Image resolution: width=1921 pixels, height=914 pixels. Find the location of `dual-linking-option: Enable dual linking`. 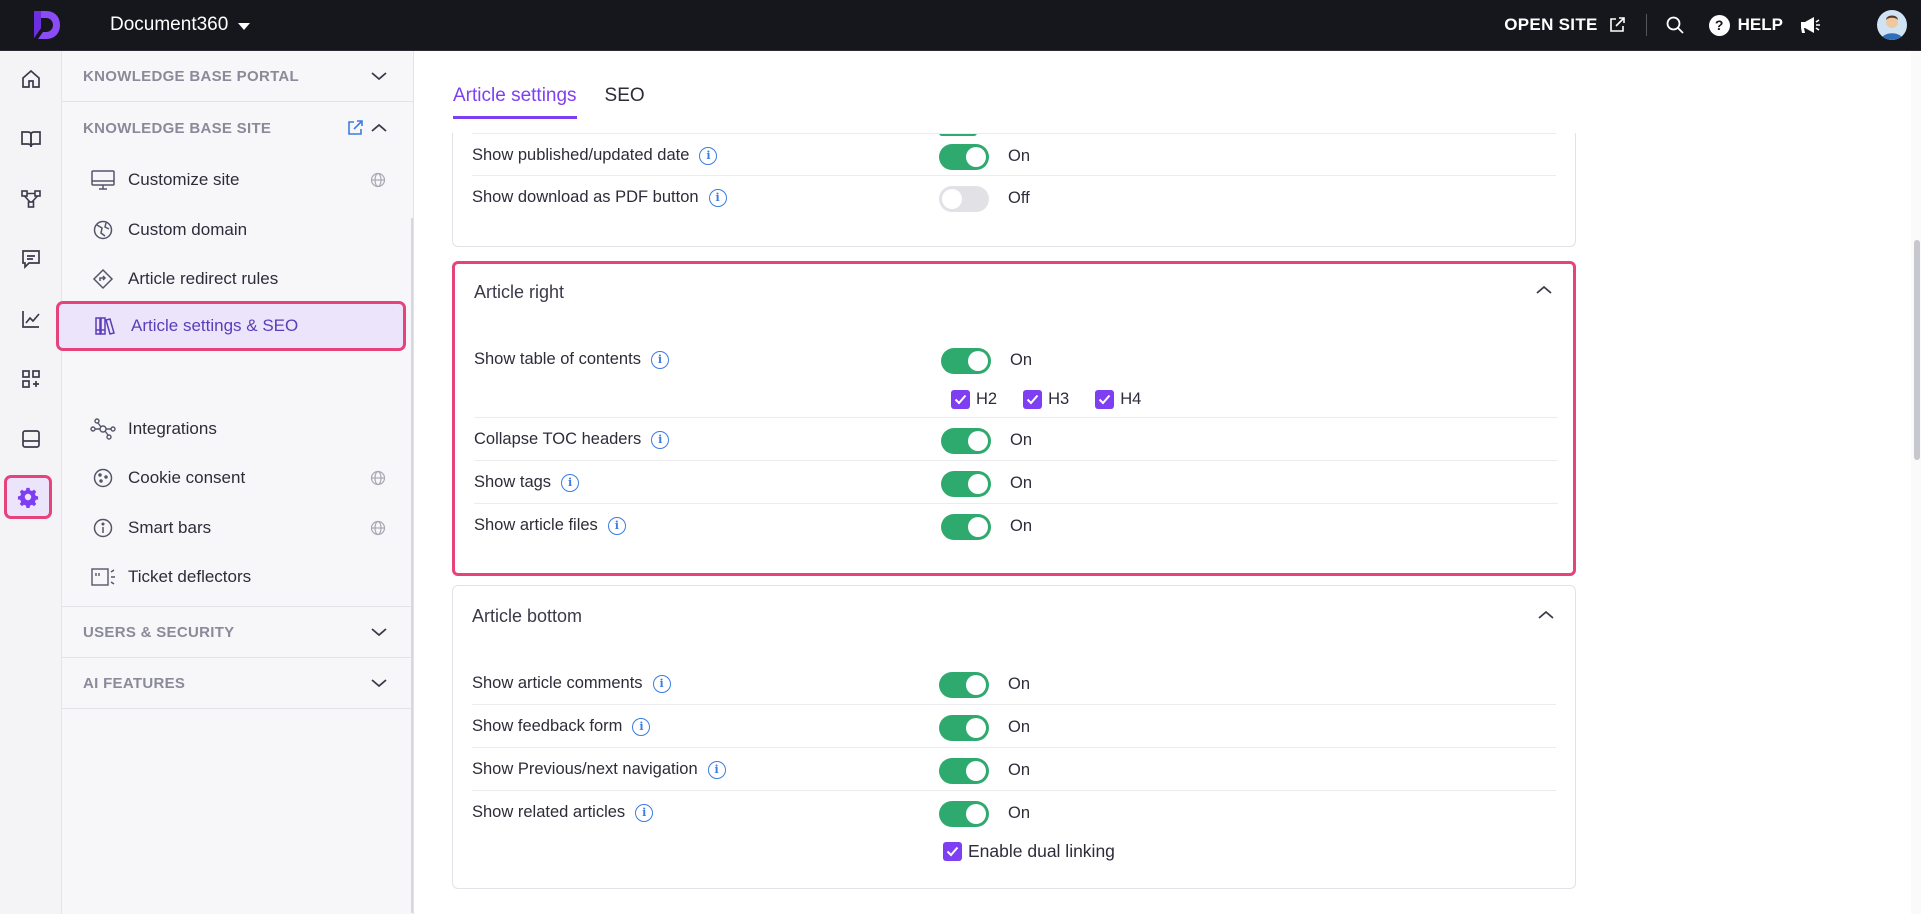

dual-linking-option: Enable dual linking is located at coordinates (1029, 851).